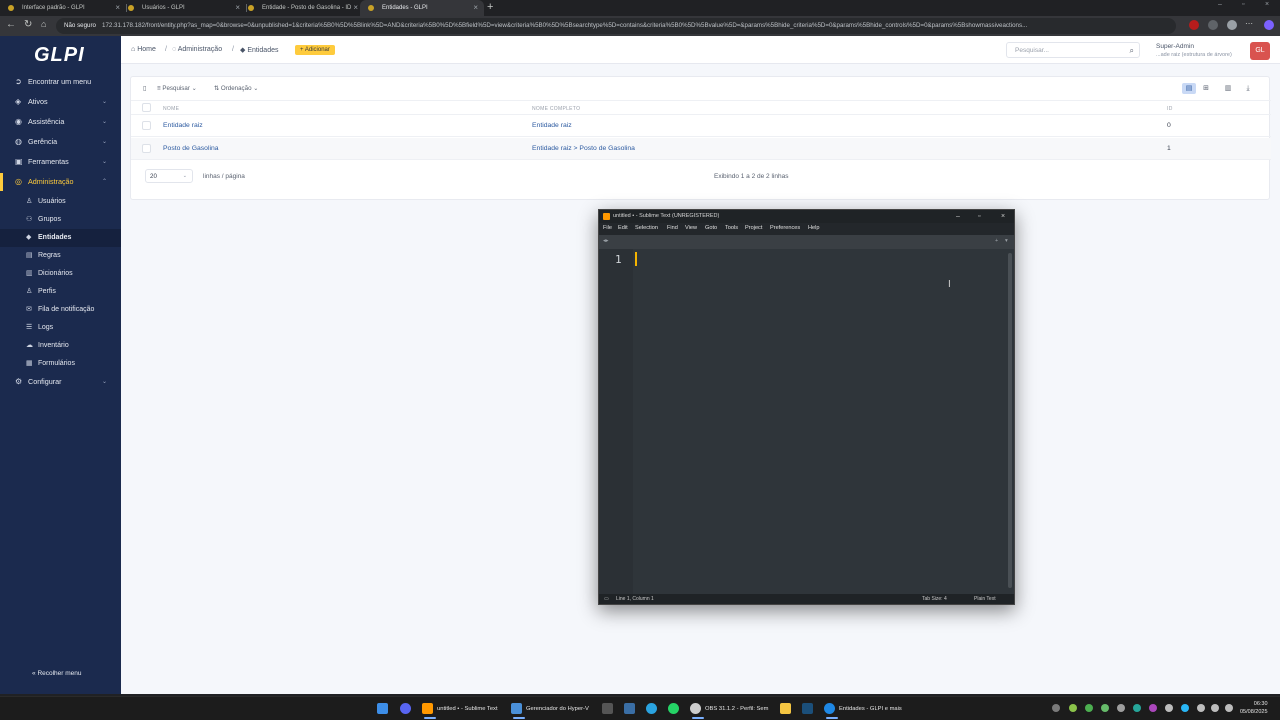 The width and height of the screenshot is (1280, 720). Describe the element at coordinates (422, 8) in the screenshot. I see `browser-tab-entidades: Entidades - GLPI ×` at that location.